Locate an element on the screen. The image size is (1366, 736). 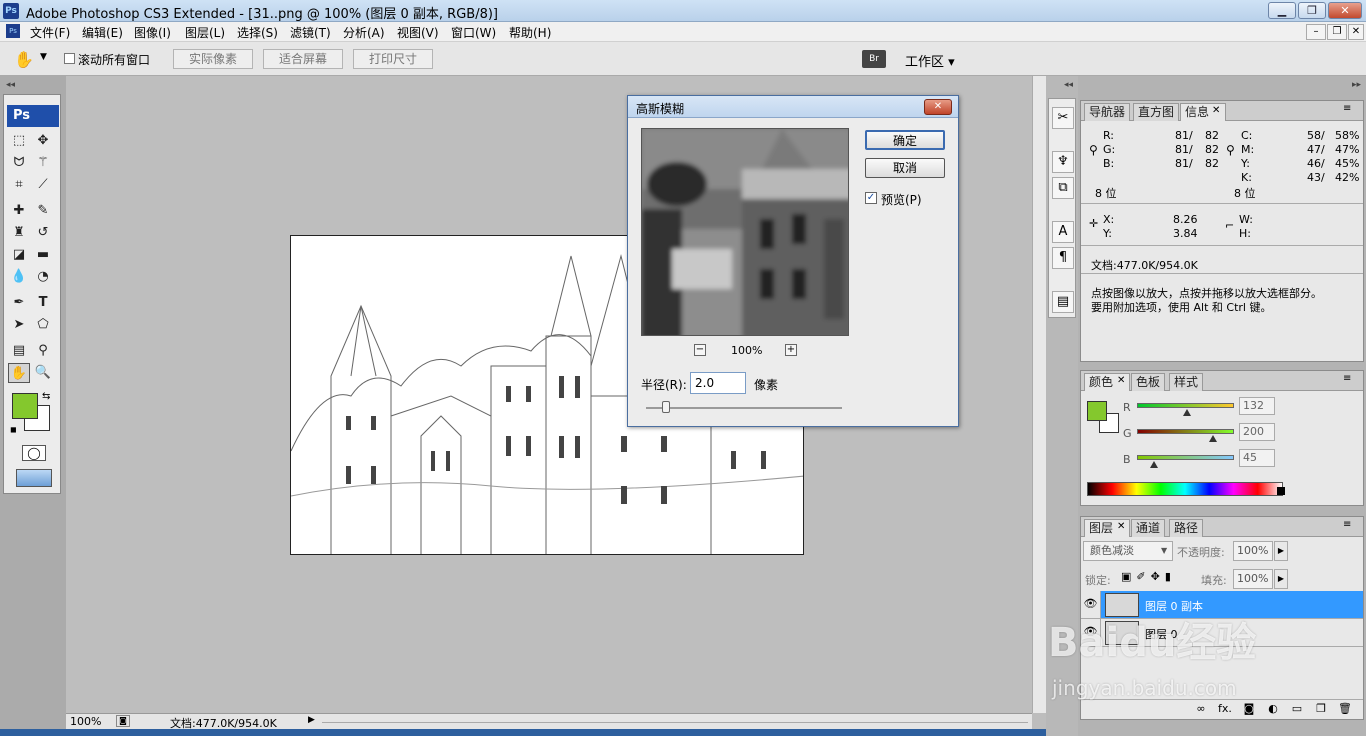
color-spectrum-ramp is located at coordinates (1185, 489).